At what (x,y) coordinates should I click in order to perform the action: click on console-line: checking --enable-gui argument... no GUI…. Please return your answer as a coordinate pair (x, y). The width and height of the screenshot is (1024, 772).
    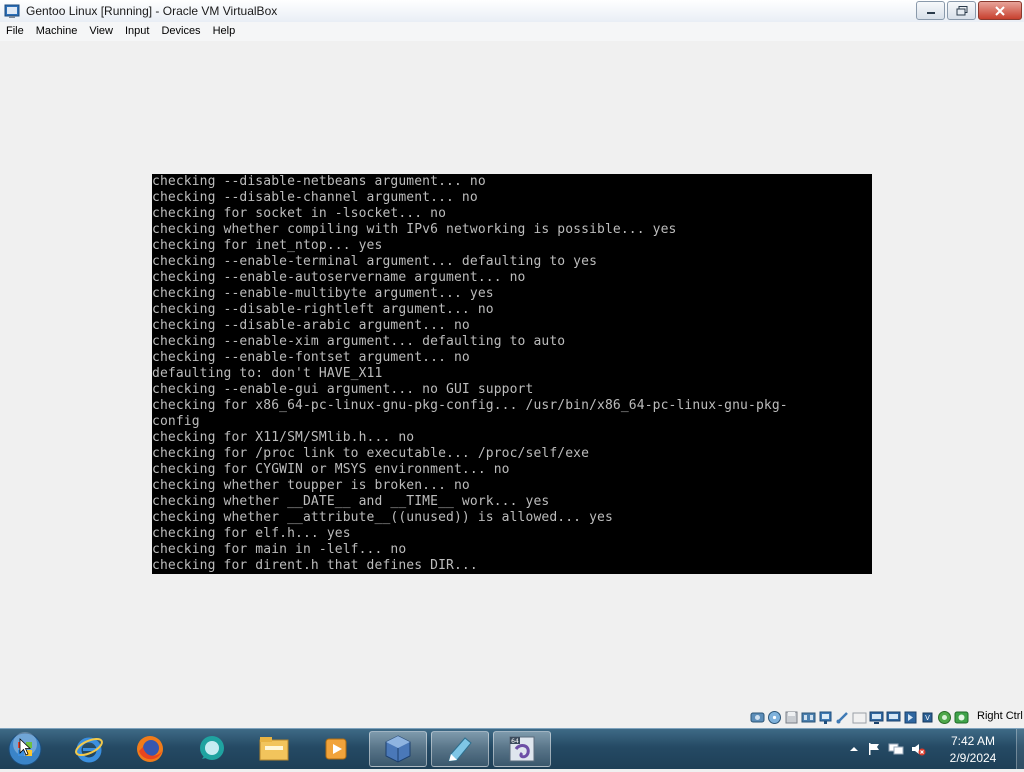
    Looking at the image, I should click on (343, 389).